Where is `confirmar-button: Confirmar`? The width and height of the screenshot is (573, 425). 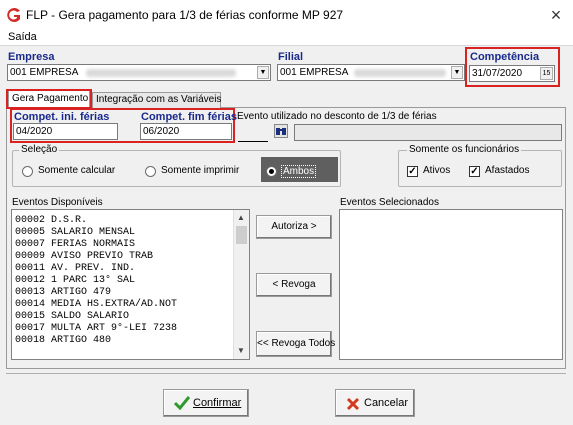 confirmar-button: Confirmar is located at coordinates (206, 403).